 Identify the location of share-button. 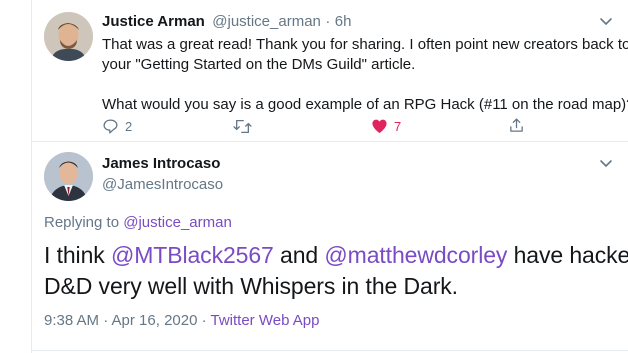
(516, 125).